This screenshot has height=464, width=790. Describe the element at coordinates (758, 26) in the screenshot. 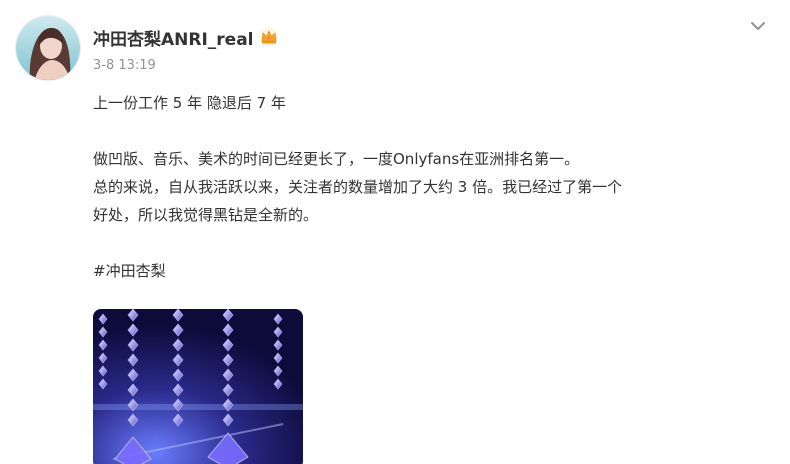

I see `chevron-down-icon` at that location.